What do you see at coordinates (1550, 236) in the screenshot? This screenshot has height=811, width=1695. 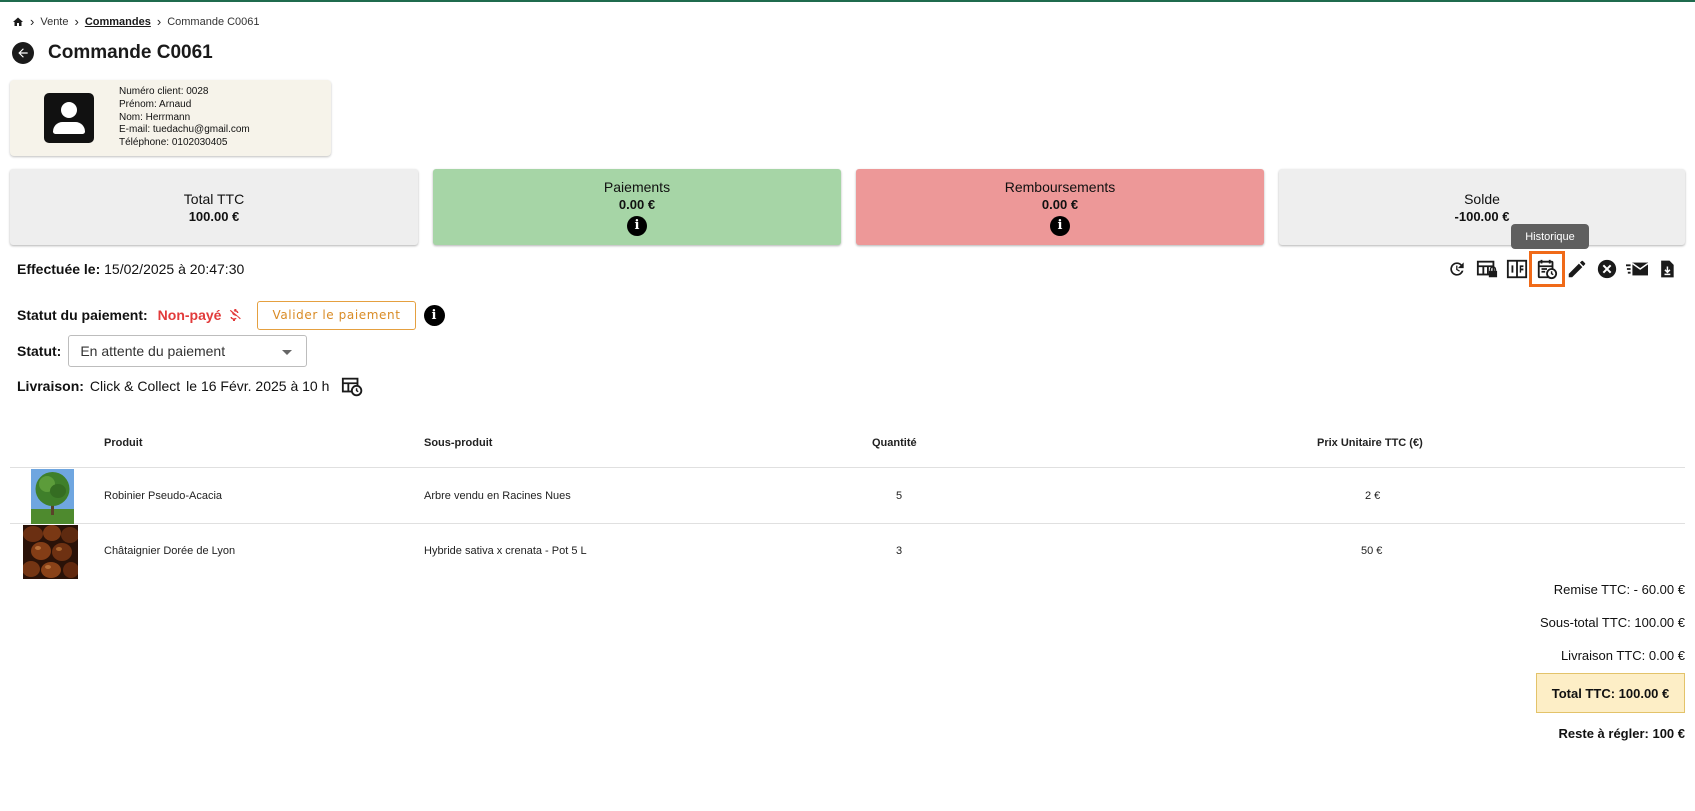 I see `historique-tooltip: Historique` at bounding box center [1550, 236].